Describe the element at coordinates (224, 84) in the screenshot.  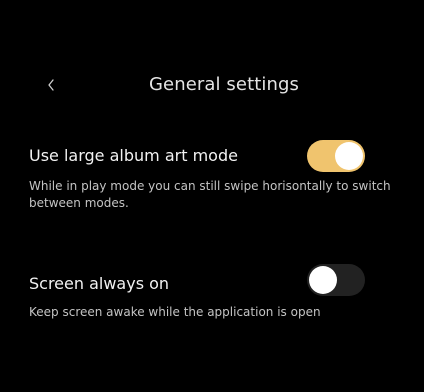
I see `page-title: General settings` at that location.